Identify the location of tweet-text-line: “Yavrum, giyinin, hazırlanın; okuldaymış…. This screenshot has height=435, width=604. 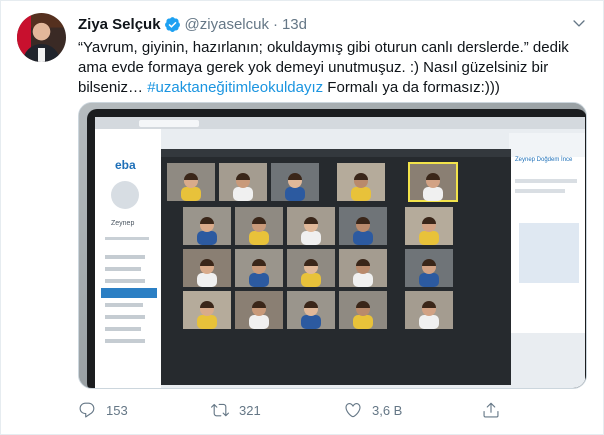
(323, 47).